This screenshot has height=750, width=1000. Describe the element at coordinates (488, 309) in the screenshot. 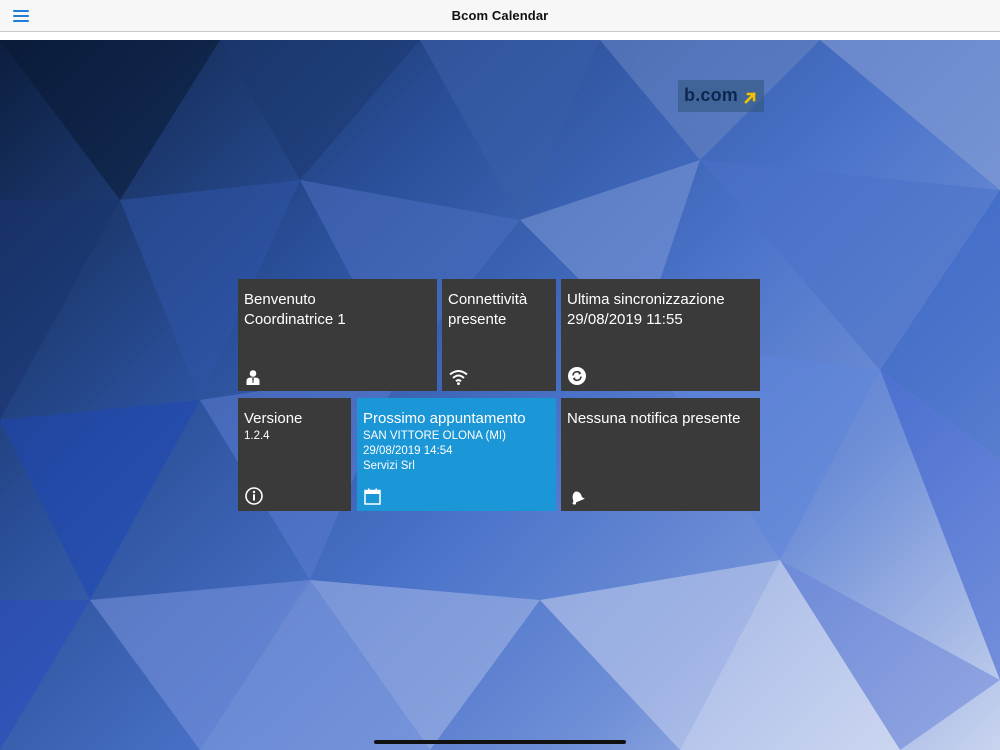

I see `connectivity-text: Connettività presente` at that location.